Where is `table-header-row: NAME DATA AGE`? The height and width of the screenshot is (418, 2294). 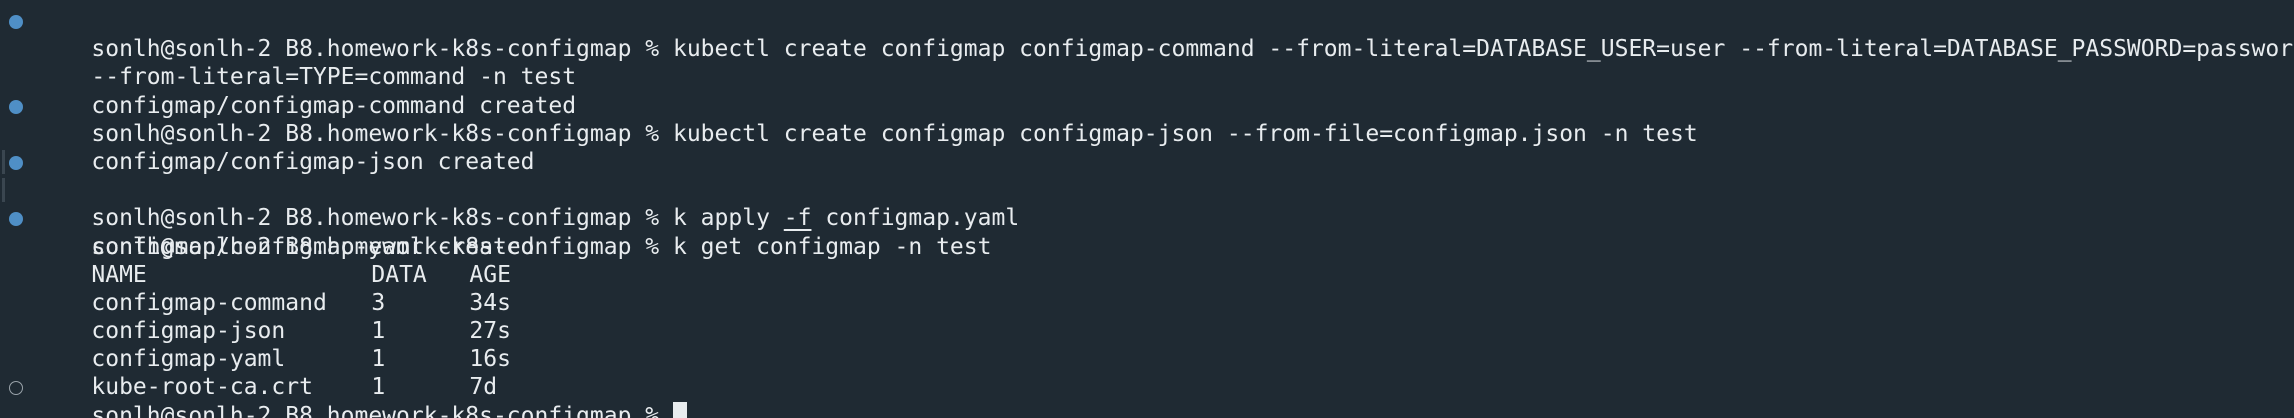
table-header-row: NAME DATA AGE is located at coordinates (1147, 260).